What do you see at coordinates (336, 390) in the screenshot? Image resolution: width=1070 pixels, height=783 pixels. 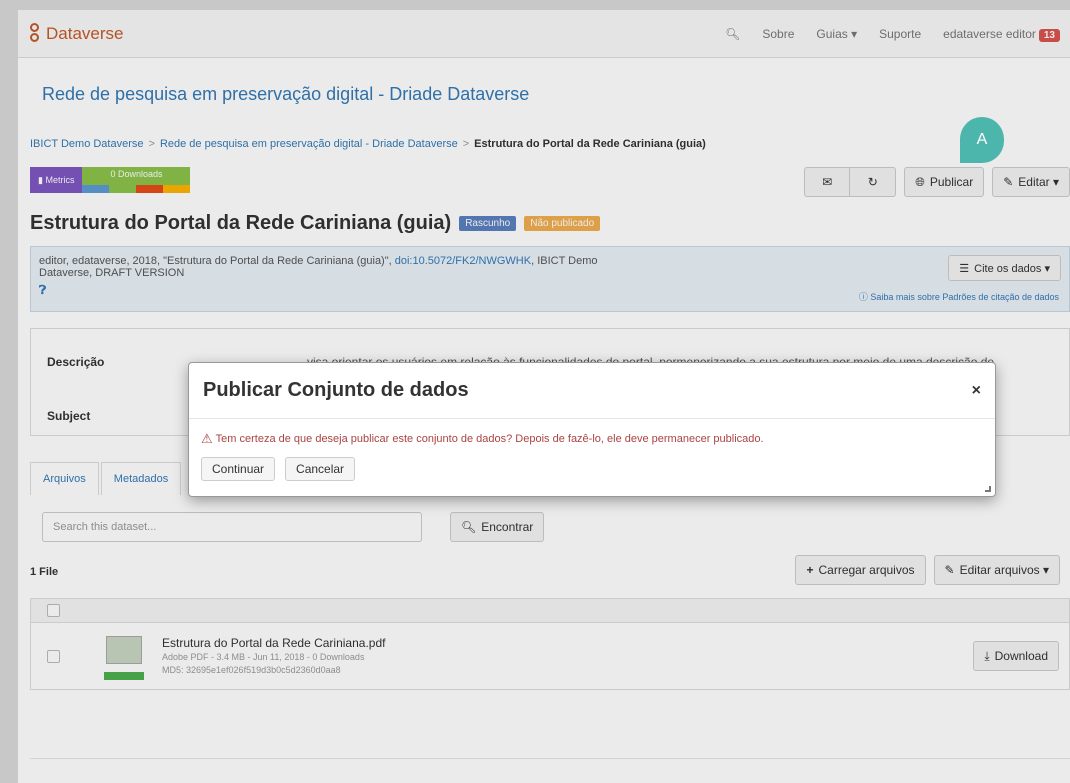 I see `modal-title: Publicar Conjunto de dados` at bounding box center [336, 390].